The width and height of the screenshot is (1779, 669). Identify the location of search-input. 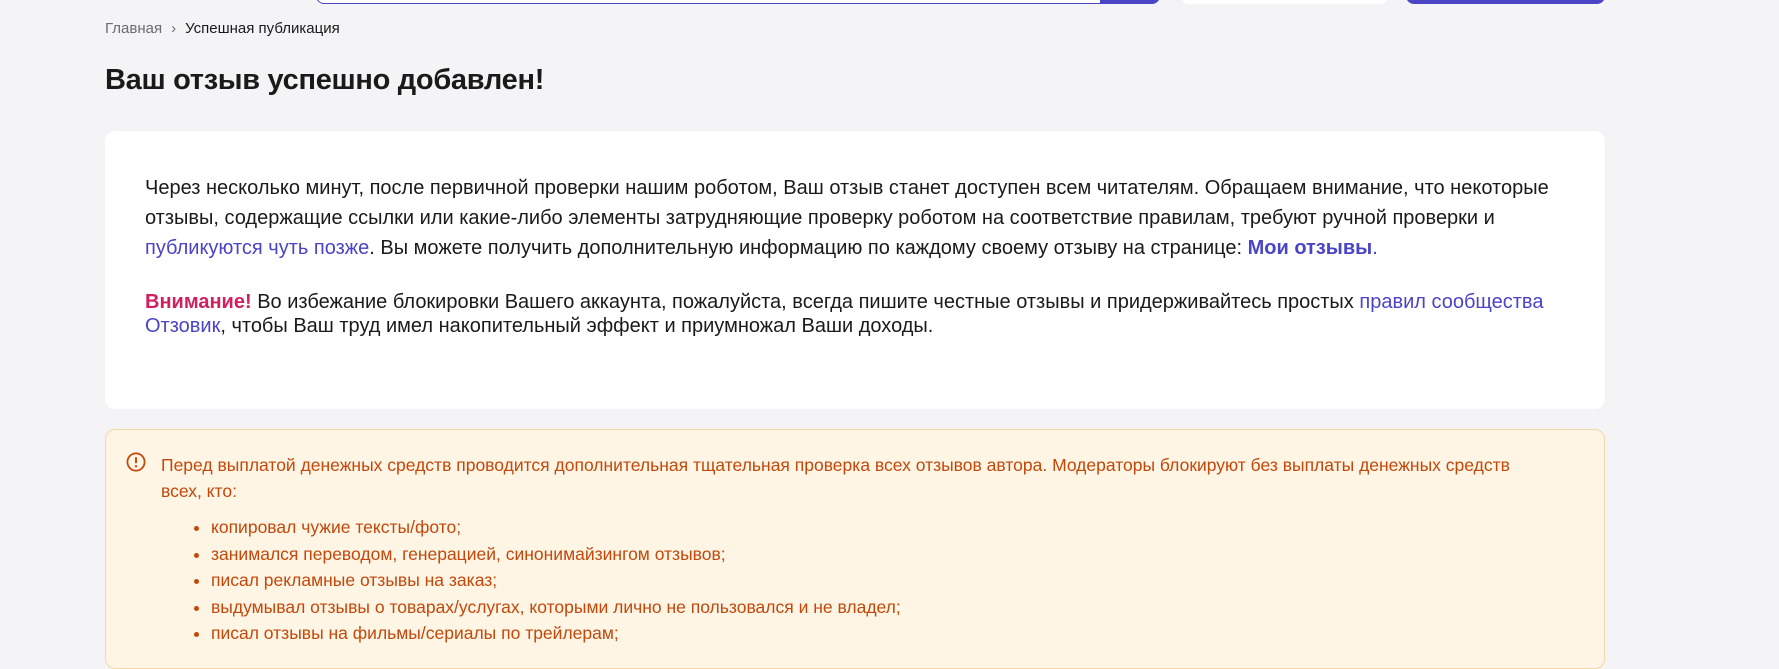
(708, 2).